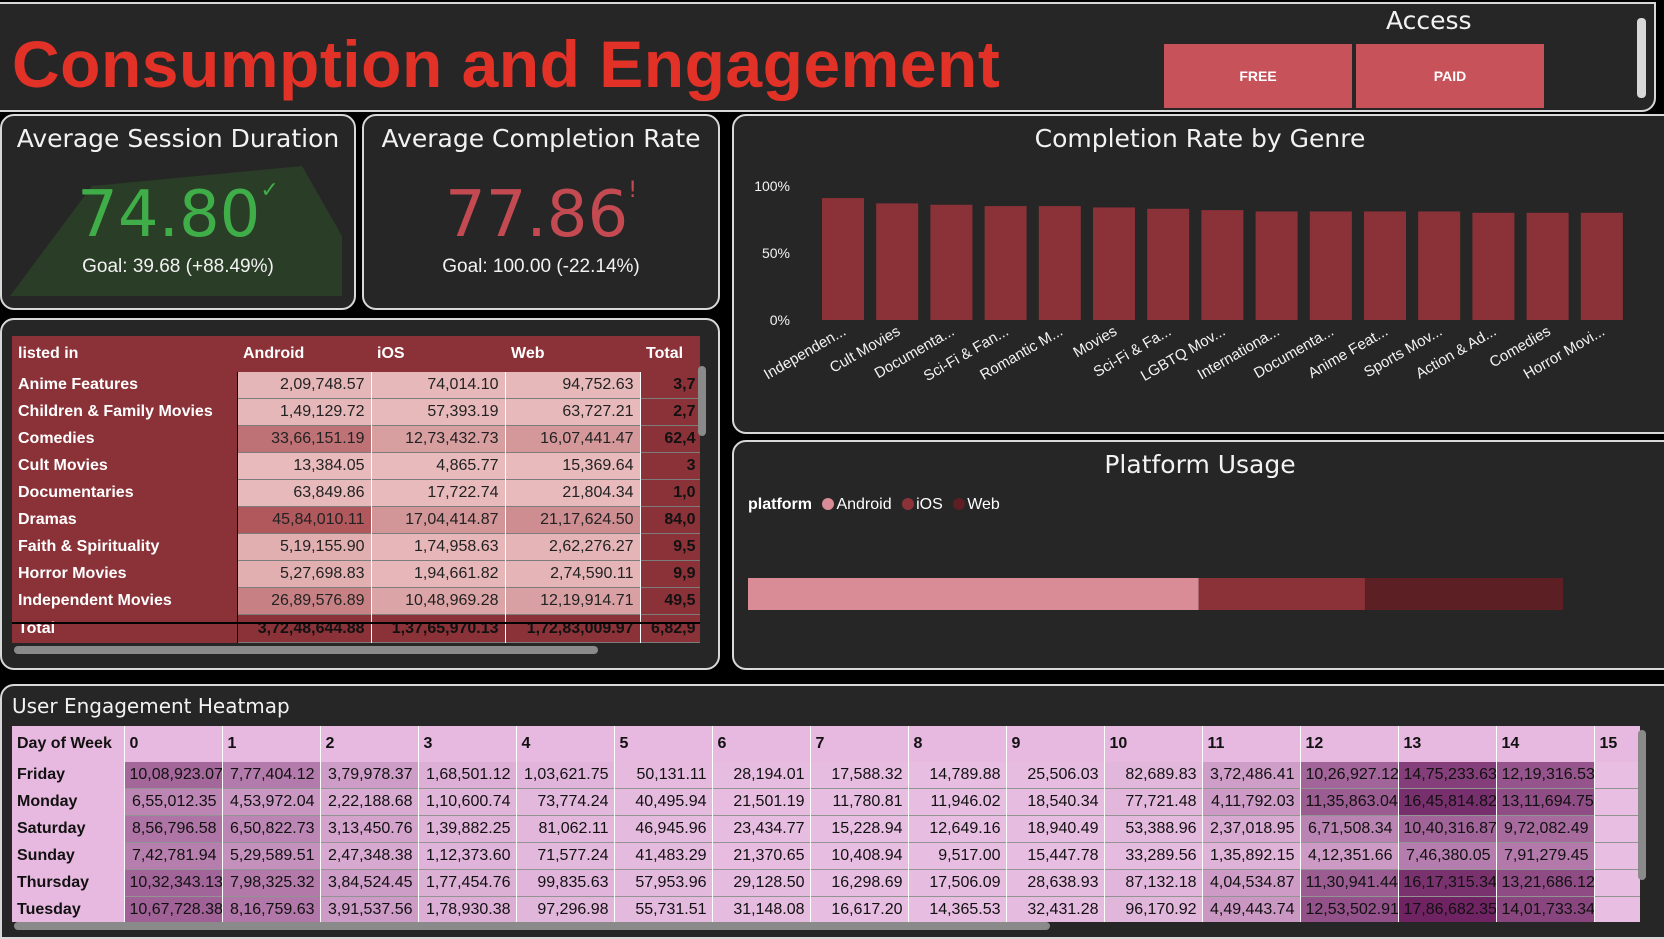 The image size is (1664, 939). Describe the element at coordinates (369, 744) in the screenshot. I see `heatmap-col-header: 2` at that location.